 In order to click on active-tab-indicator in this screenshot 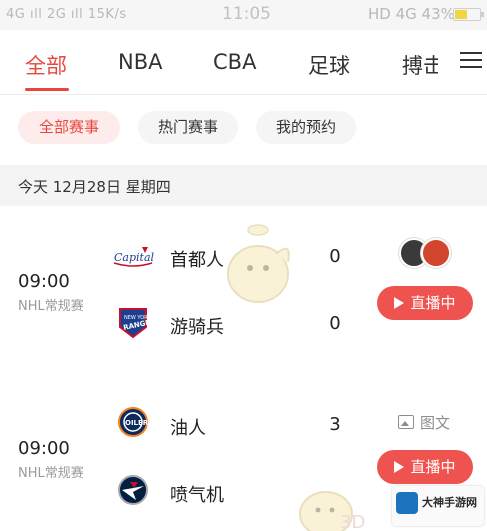, I will do `click(47, 89)`.